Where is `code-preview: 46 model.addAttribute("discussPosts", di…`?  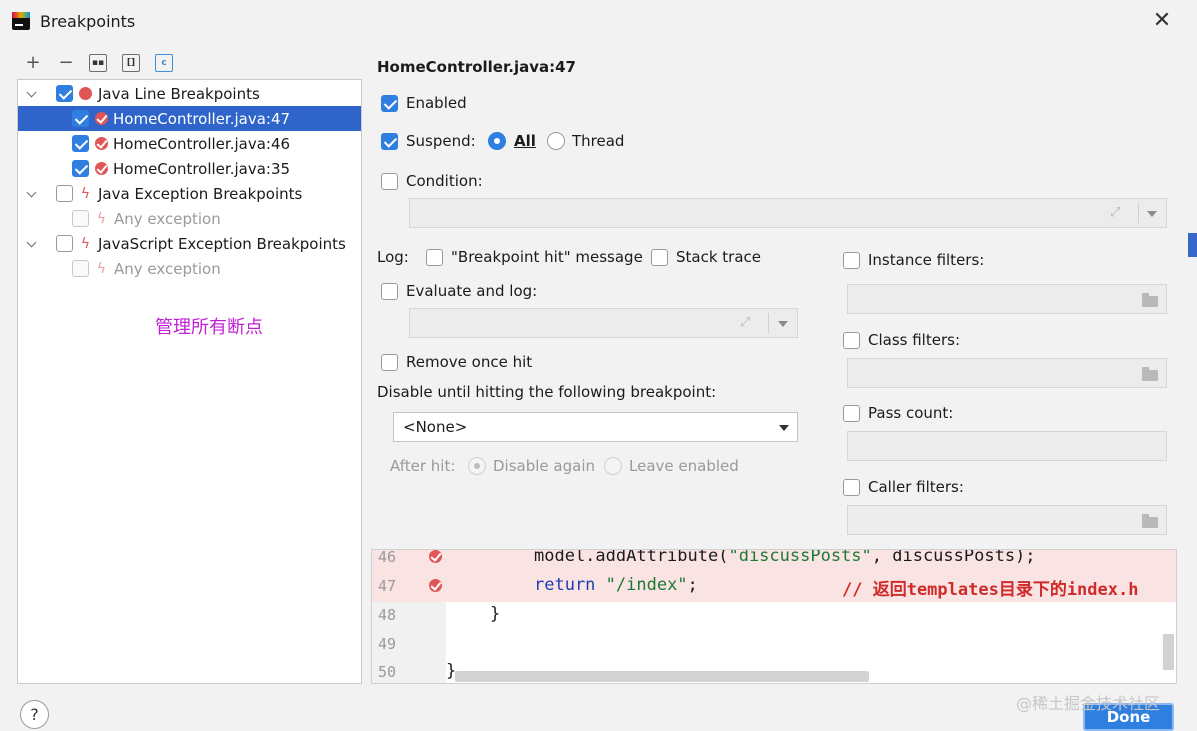 code-preview: 46 model.addAttribute("discussPosts", di… is located at coordinates (774, 616).